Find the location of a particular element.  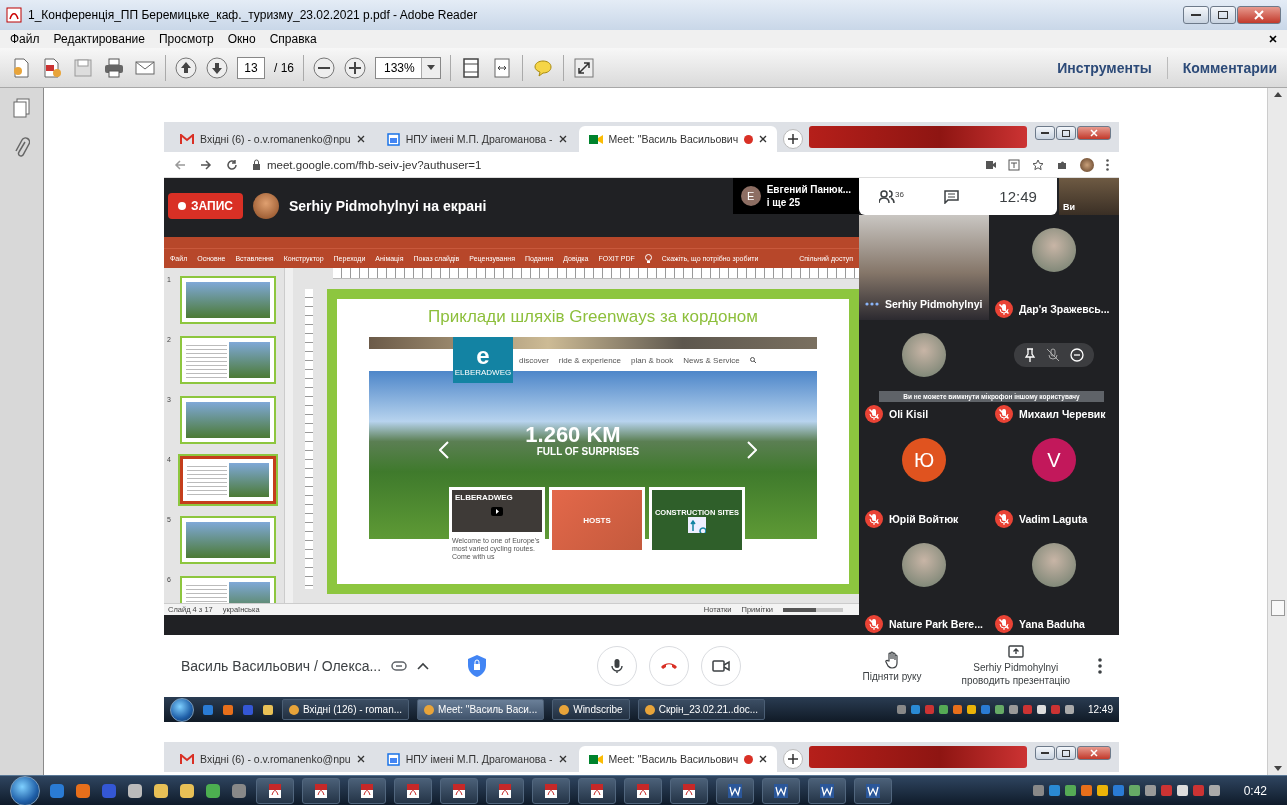

thumbnail-scrollbar is located at coordinates (288, 435).